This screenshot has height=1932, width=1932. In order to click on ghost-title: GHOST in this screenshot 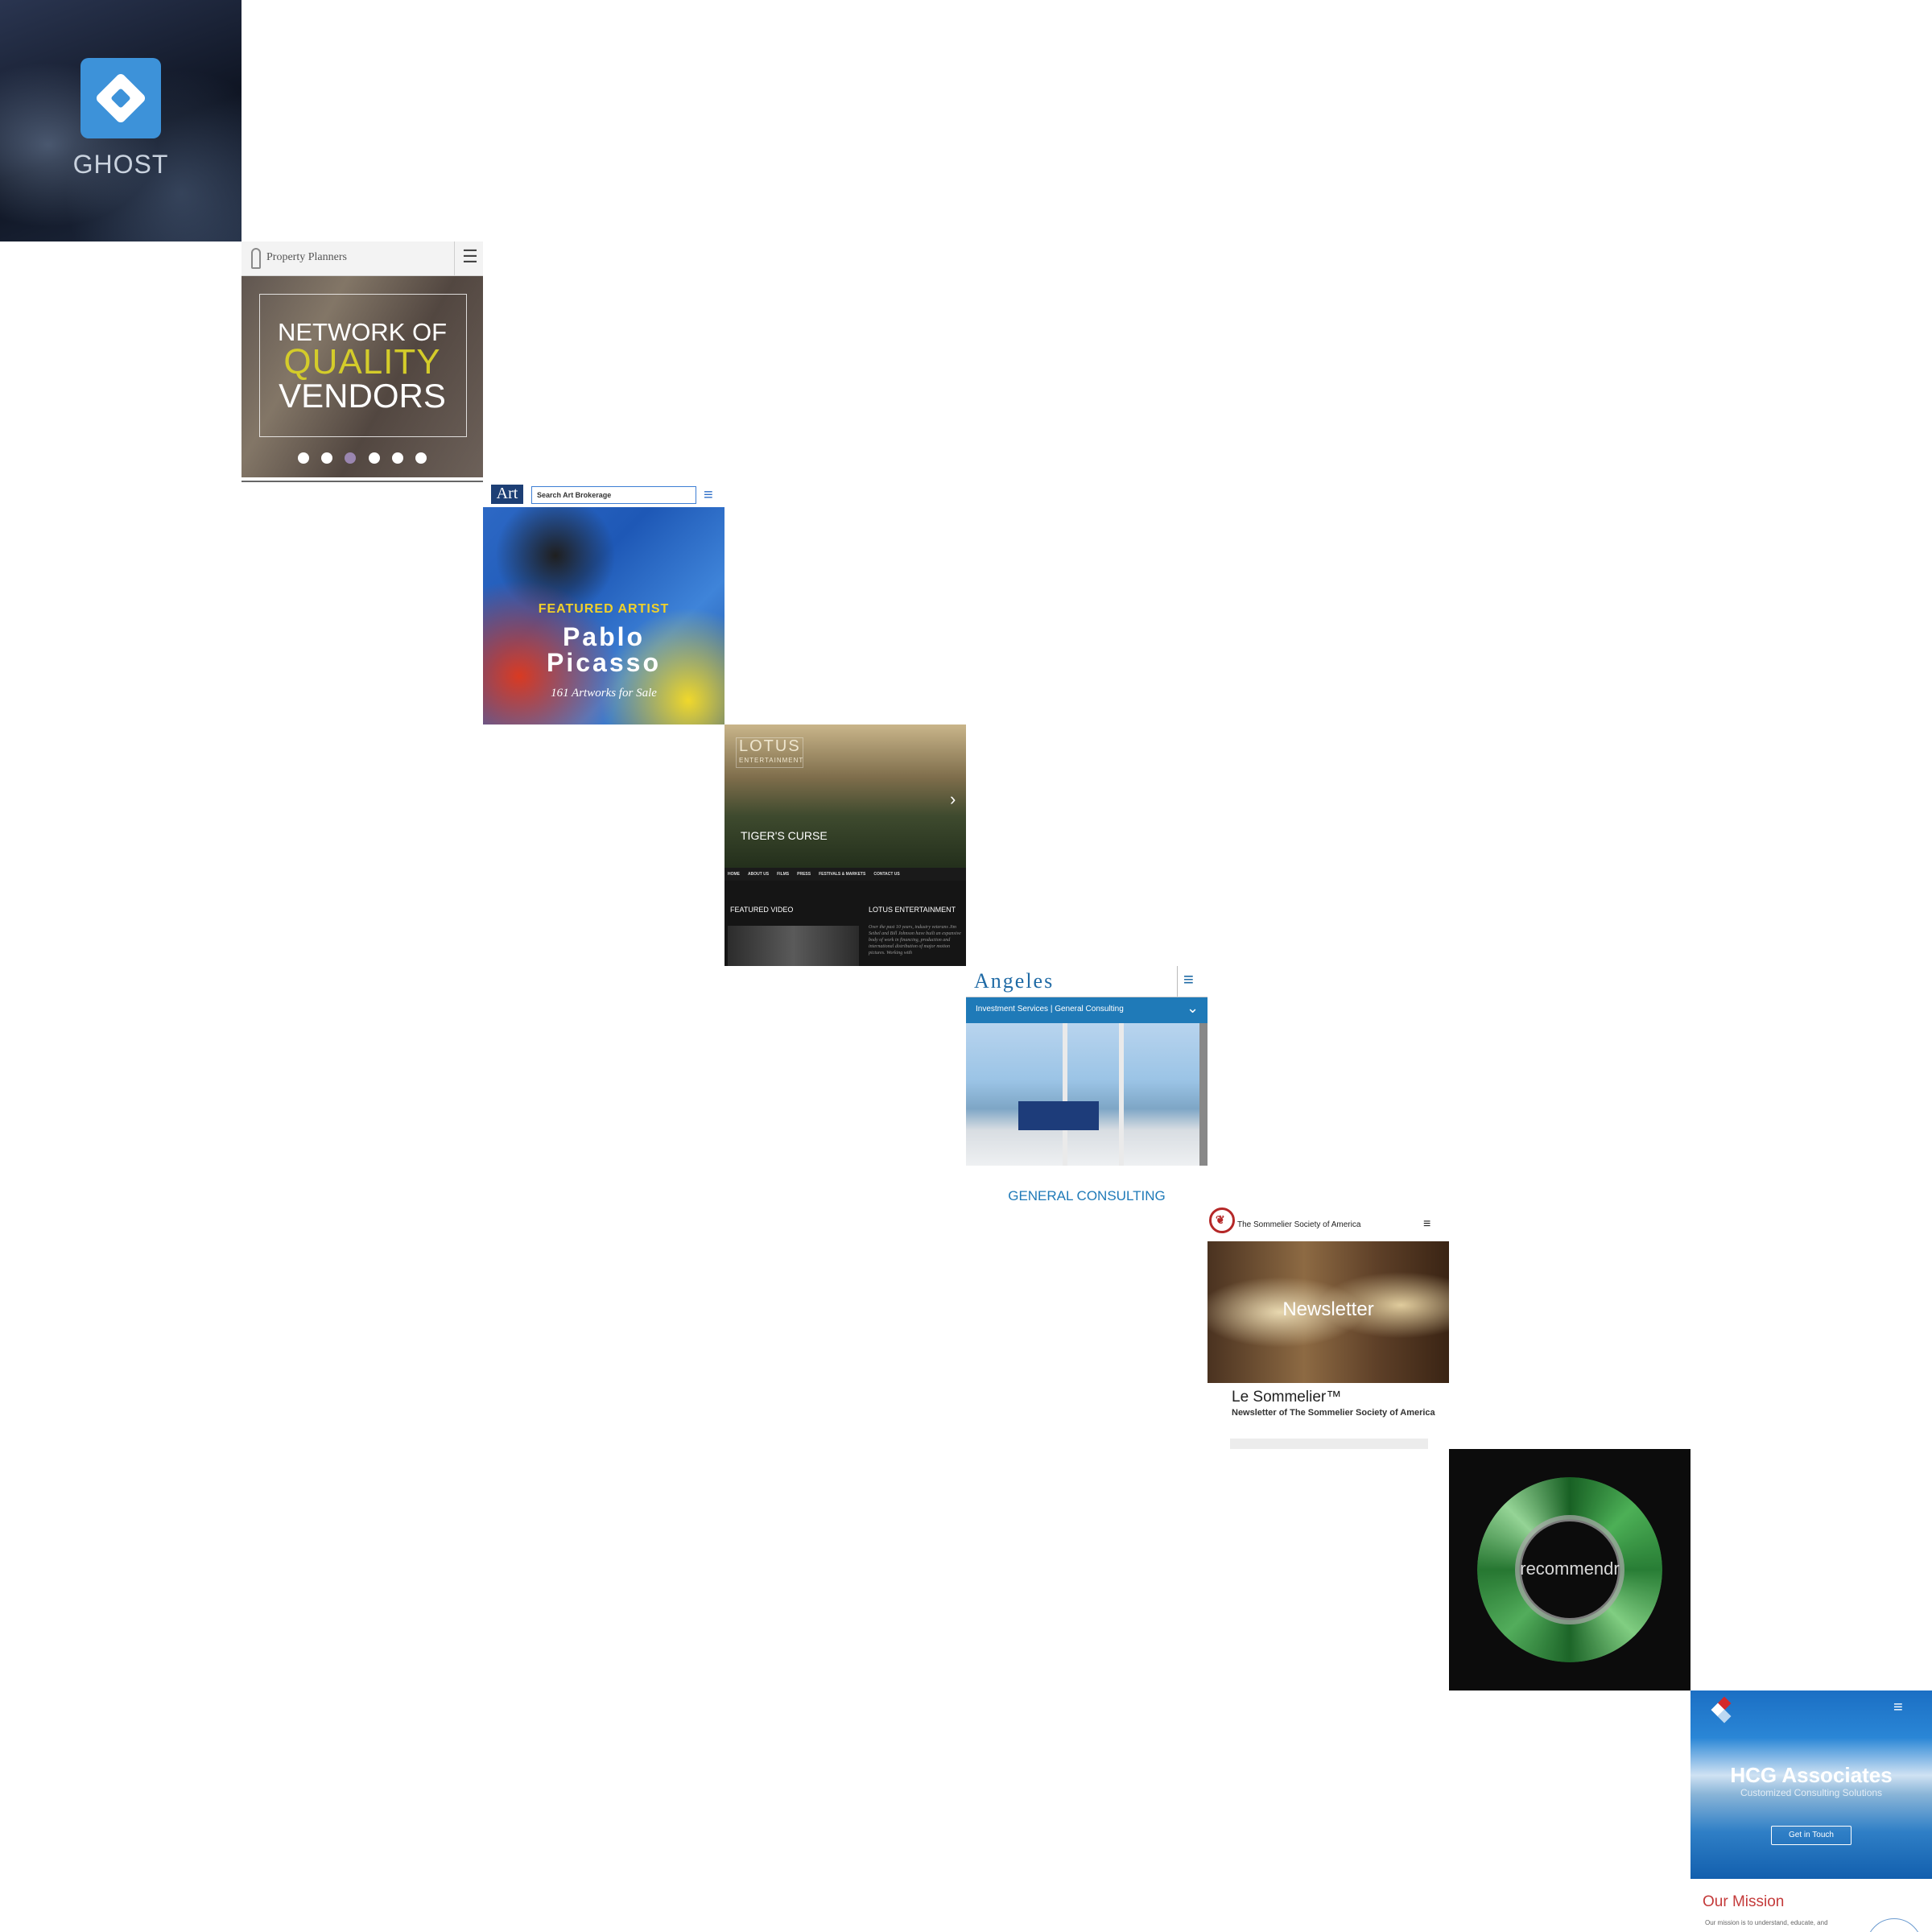, I will do `click(121, 164)`.